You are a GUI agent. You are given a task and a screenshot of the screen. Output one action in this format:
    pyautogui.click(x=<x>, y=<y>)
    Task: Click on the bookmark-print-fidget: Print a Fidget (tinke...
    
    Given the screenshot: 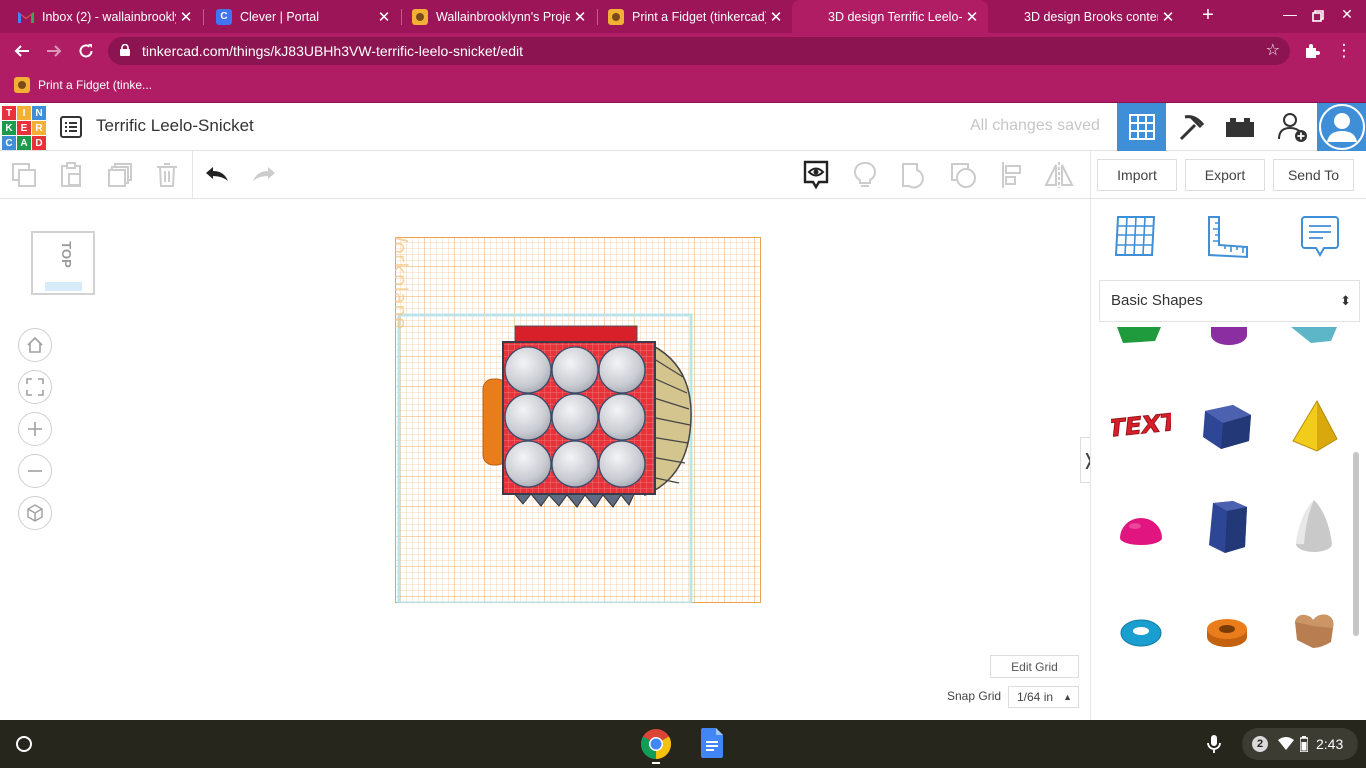 What is the action you would take?
    pyautogui.click(x=83, y=85)
    